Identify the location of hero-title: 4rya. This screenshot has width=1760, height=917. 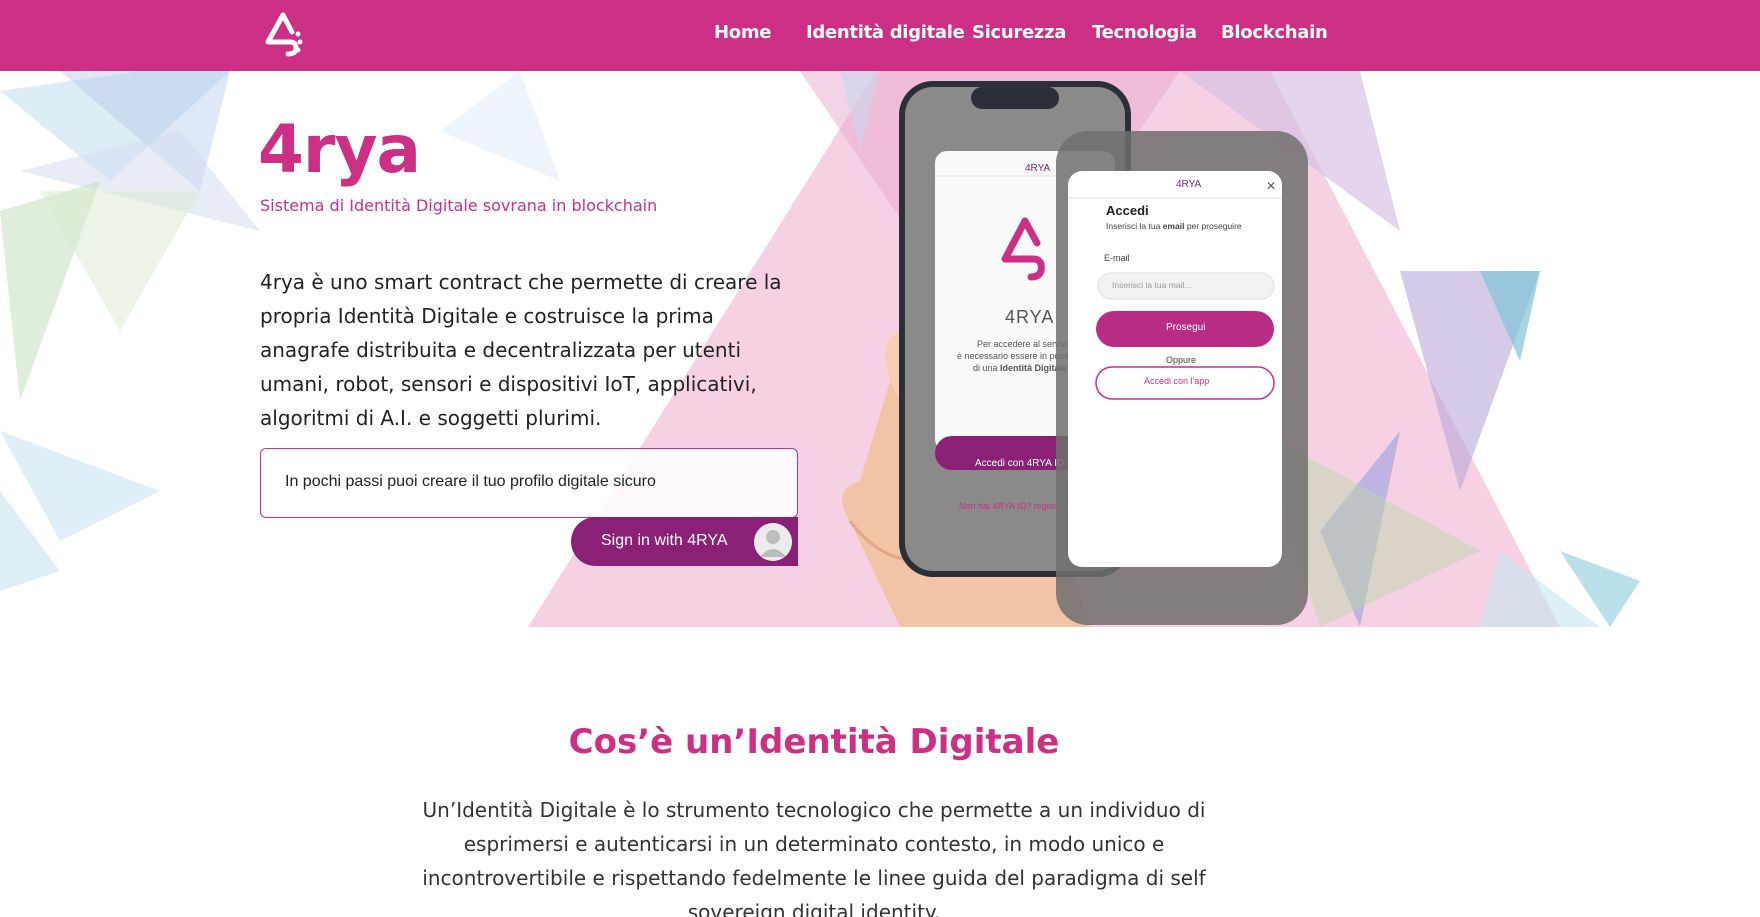
(339, 149).